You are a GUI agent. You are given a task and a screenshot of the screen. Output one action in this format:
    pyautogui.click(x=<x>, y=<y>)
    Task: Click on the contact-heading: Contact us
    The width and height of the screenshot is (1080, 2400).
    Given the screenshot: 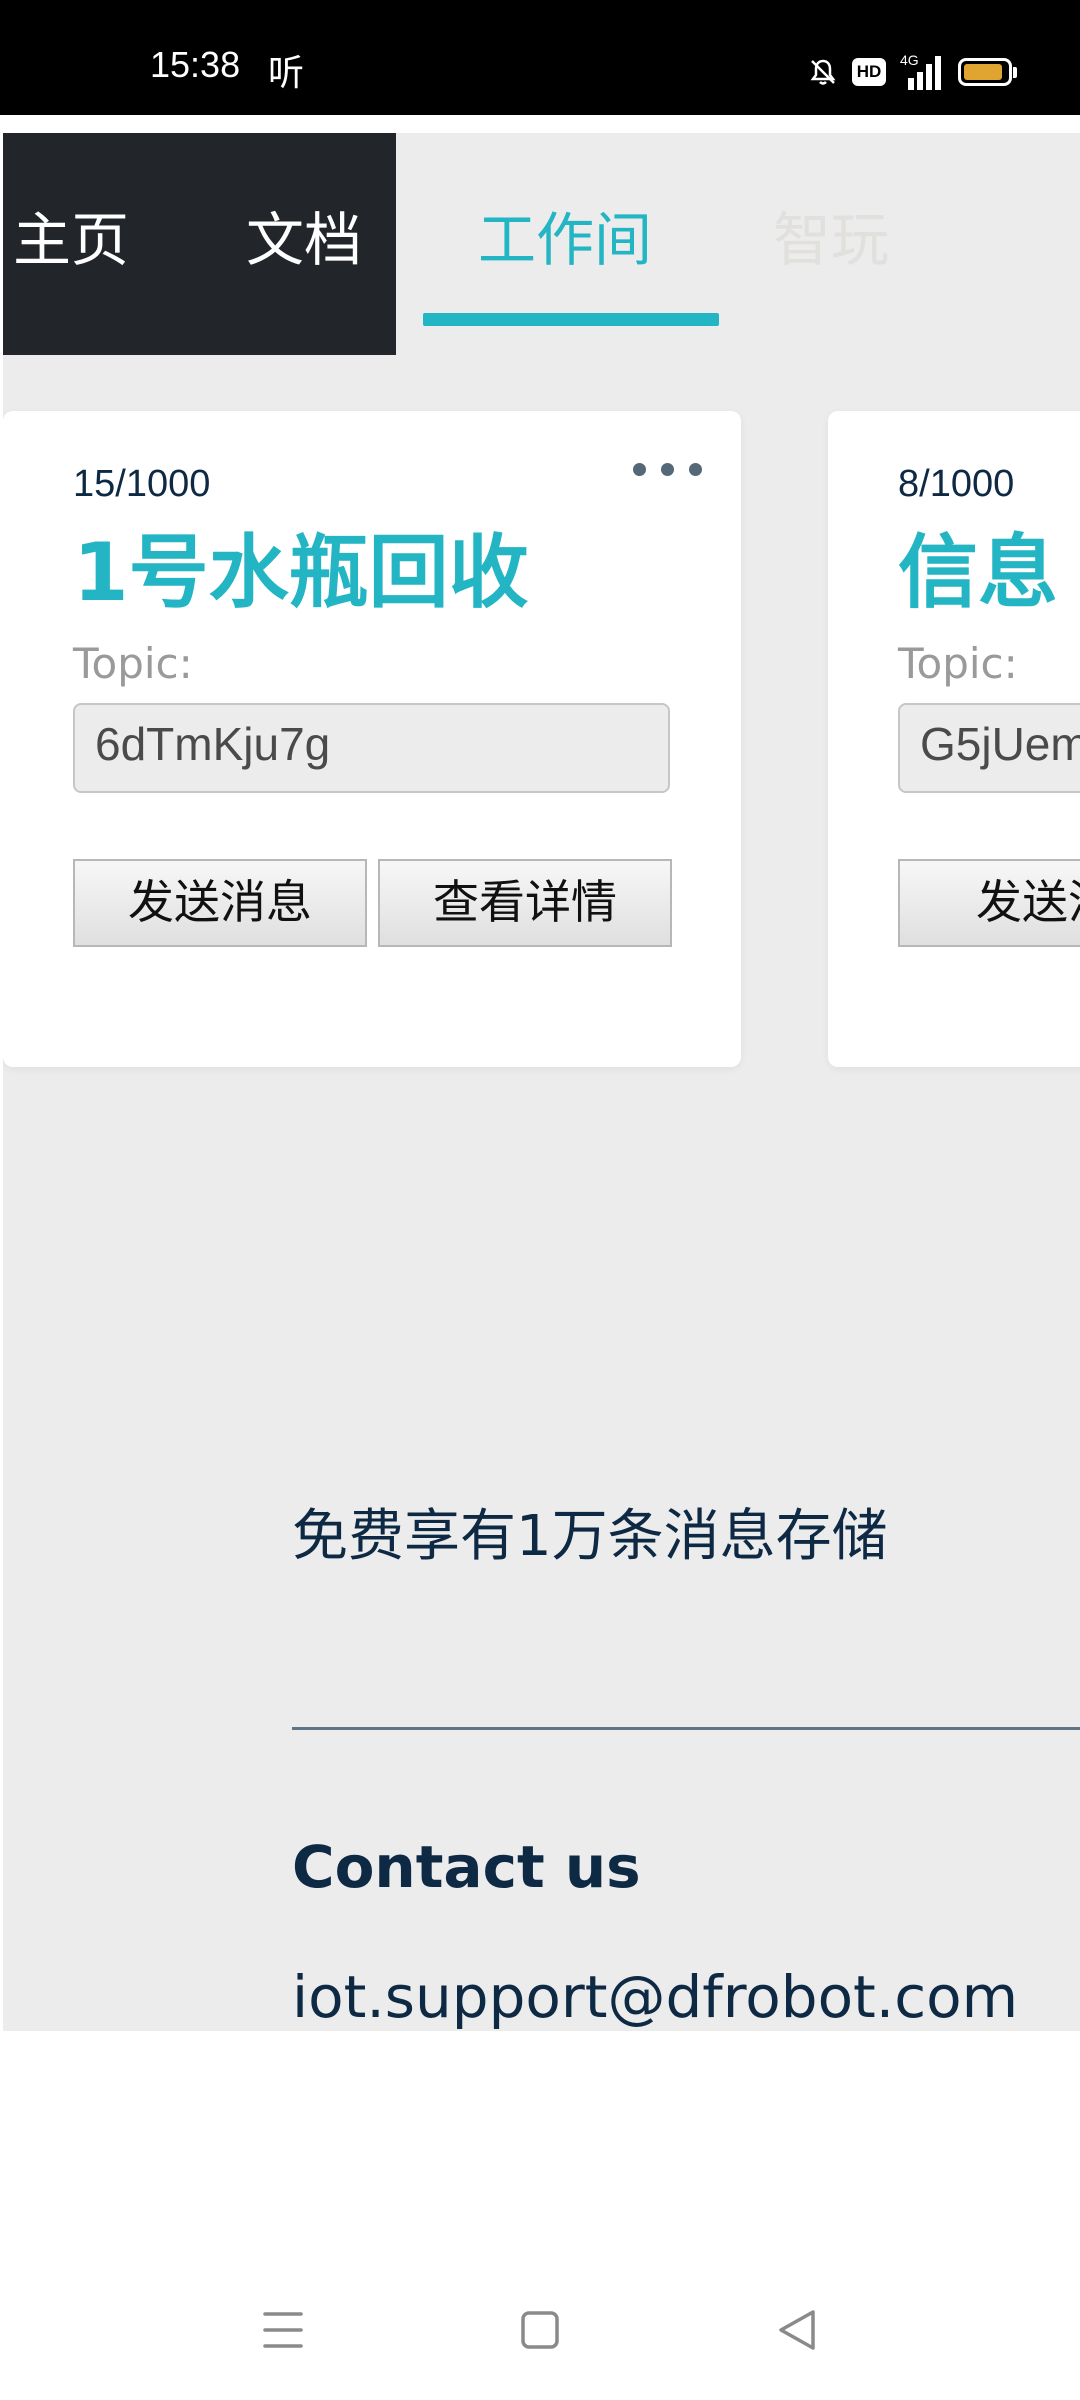 What is the action you would take?
    pyautogui.click(x=466, y=1867)
    